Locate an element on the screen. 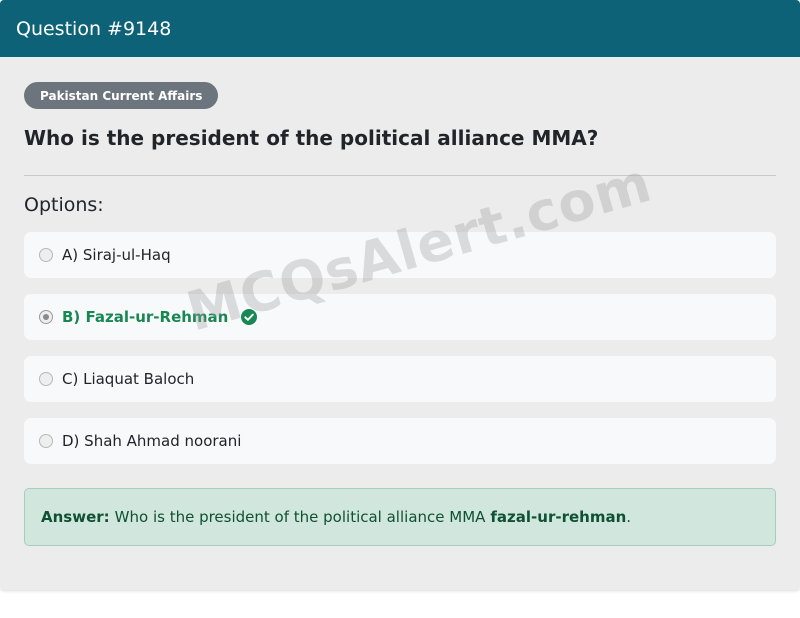 This screenshot has height=618, width=800. option-a: A) Siraj-ul-Haq is located at coordinates (400, 255).